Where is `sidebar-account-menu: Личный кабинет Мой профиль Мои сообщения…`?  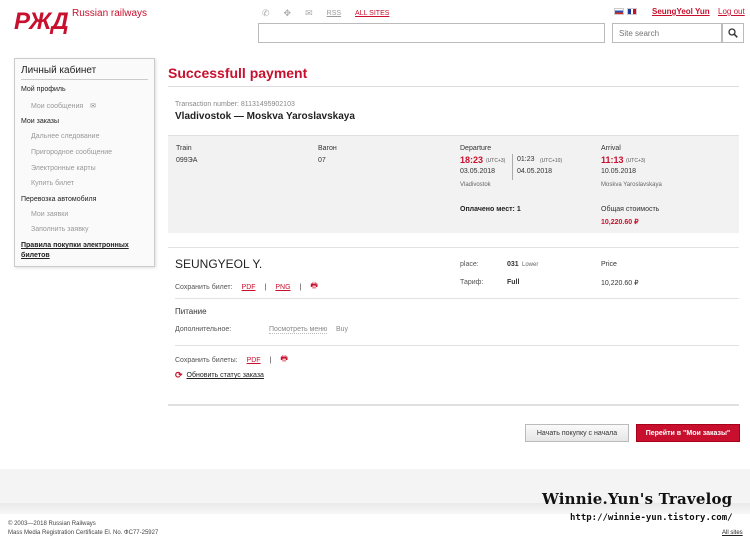 sidebar-account-menu: Личный кабинет Мой профиль Мои сообщения… is located at coordinates (84, 162).